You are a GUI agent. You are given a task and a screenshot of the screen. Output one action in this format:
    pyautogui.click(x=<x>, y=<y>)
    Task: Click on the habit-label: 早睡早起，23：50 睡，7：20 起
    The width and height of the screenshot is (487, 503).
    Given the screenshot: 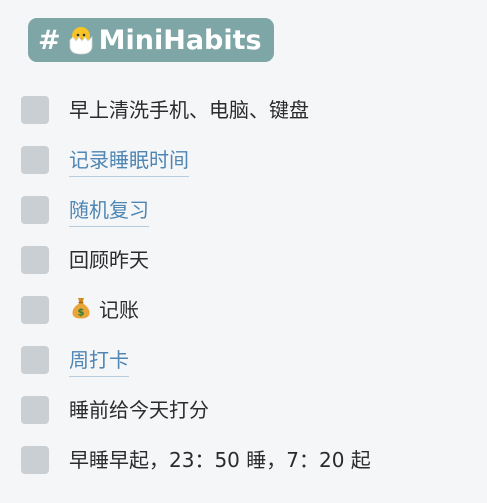 What is the action you would take?
    pyautogui.click(x=220, y=460)
    